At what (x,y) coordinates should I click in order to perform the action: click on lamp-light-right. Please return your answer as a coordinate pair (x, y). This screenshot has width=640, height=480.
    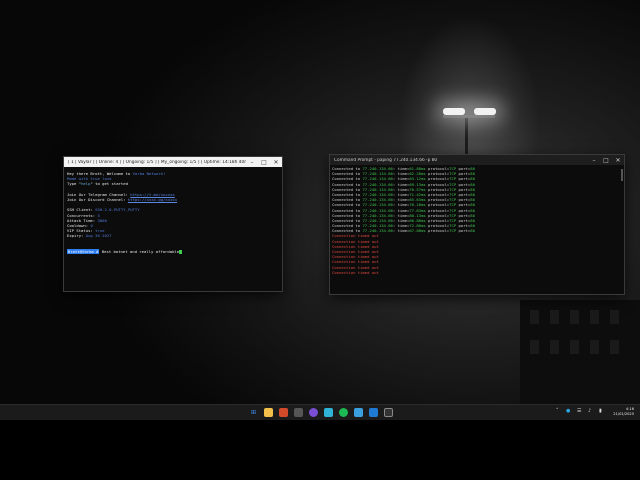
    Looking at the image, I should click on (485, 111).